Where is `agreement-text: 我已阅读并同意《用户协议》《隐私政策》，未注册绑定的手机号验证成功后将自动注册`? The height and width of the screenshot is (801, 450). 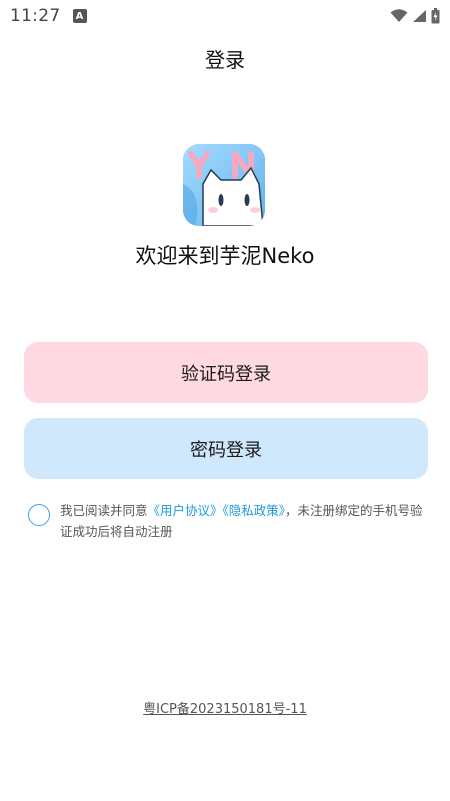 agreement-text: 我已阅读并同意《用户协议》《隐私政策》，未注册绑定的手机号验证成功后将自动注册 is located at coordinates (244, 521).